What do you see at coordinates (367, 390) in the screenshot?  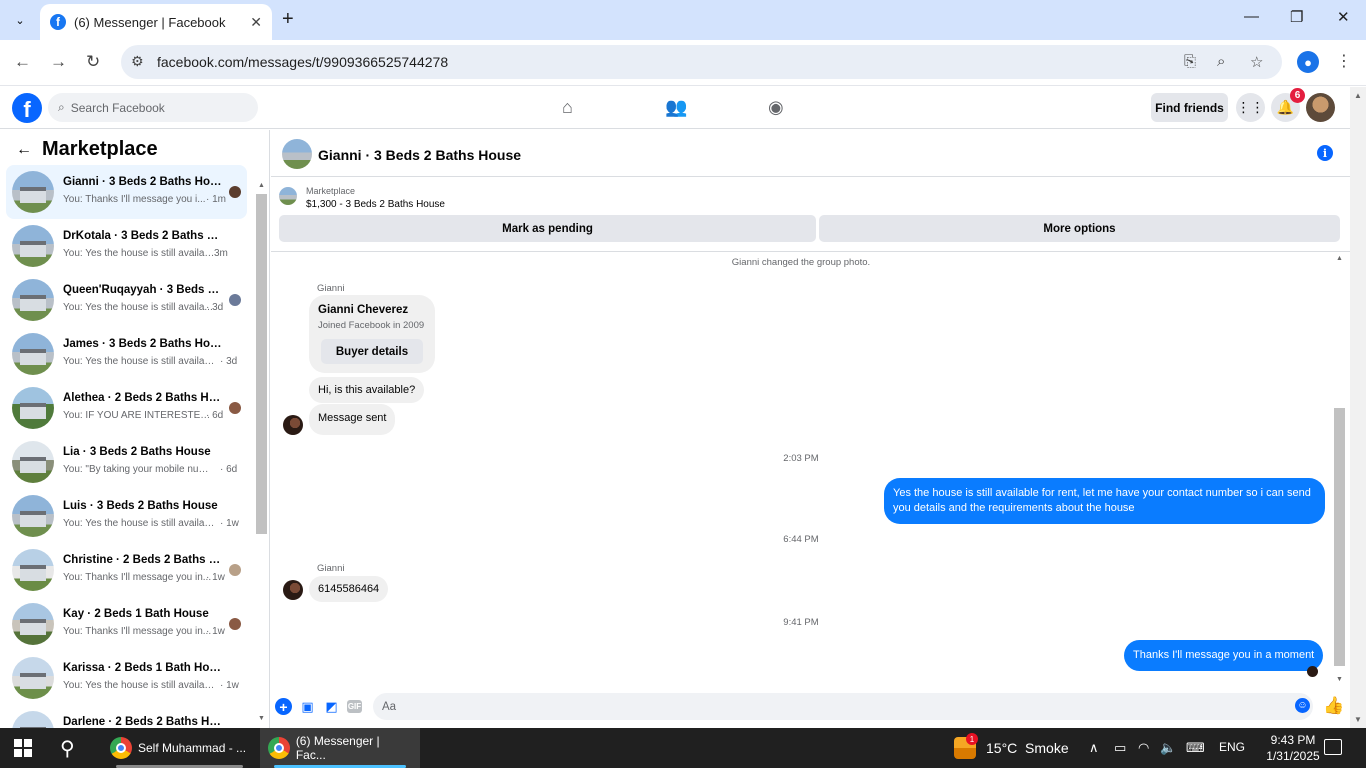 I see `incoming-message: Hi, is this available?` at bounding box center [367, 390].